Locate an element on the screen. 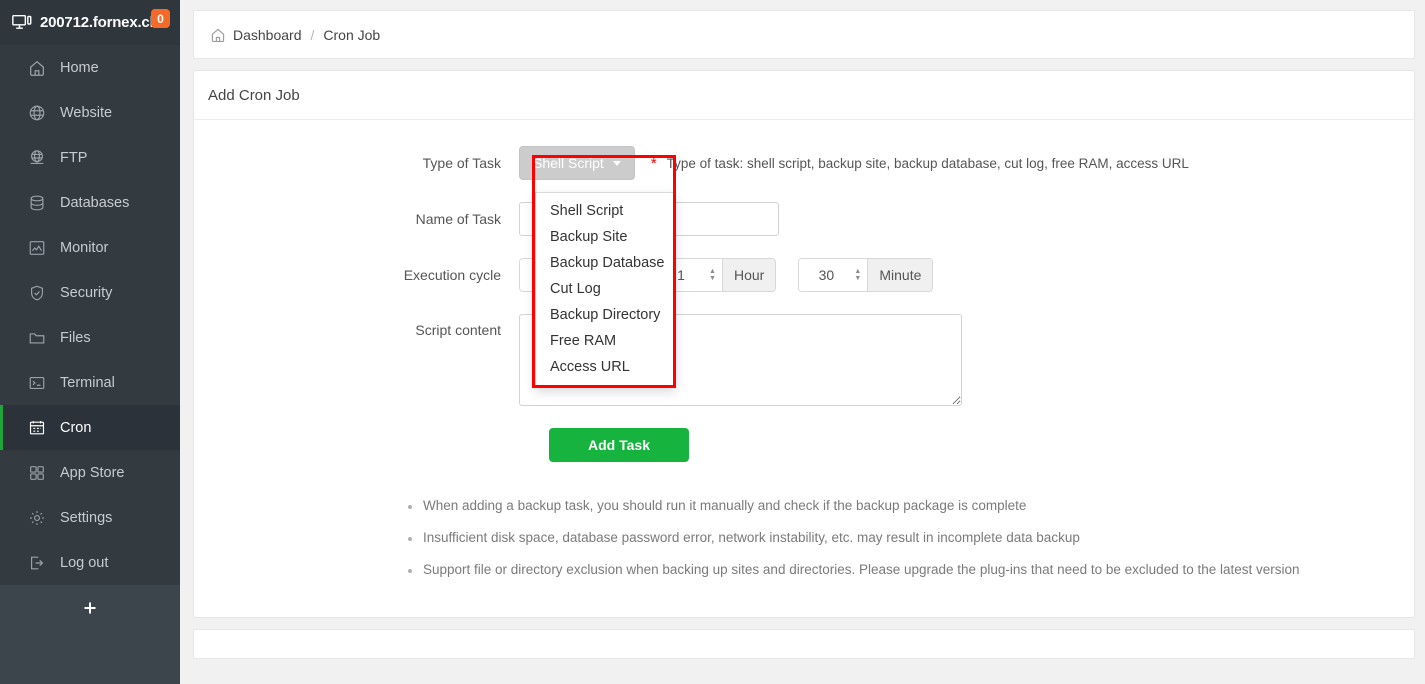 The height and width of the screenshot is (684, 1425). page-title: Add Cron Job is located at coordinates (804, 95).